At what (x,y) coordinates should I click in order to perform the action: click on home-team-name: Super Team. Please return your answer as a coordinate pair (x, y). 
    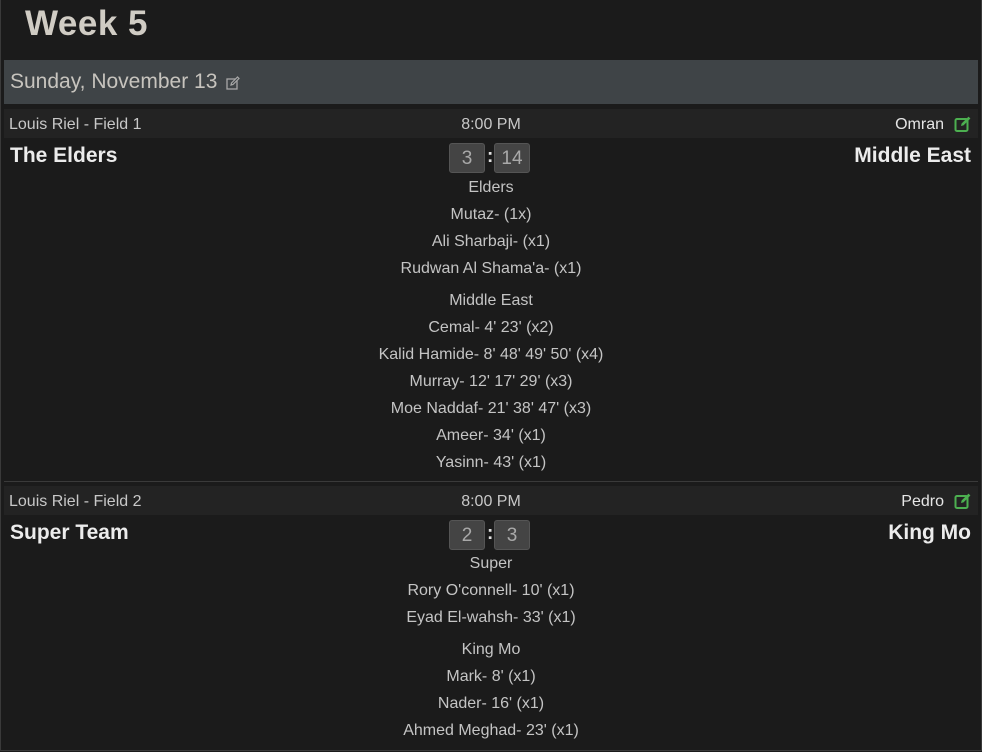
    Looking at the image, I should click on (69, 532).